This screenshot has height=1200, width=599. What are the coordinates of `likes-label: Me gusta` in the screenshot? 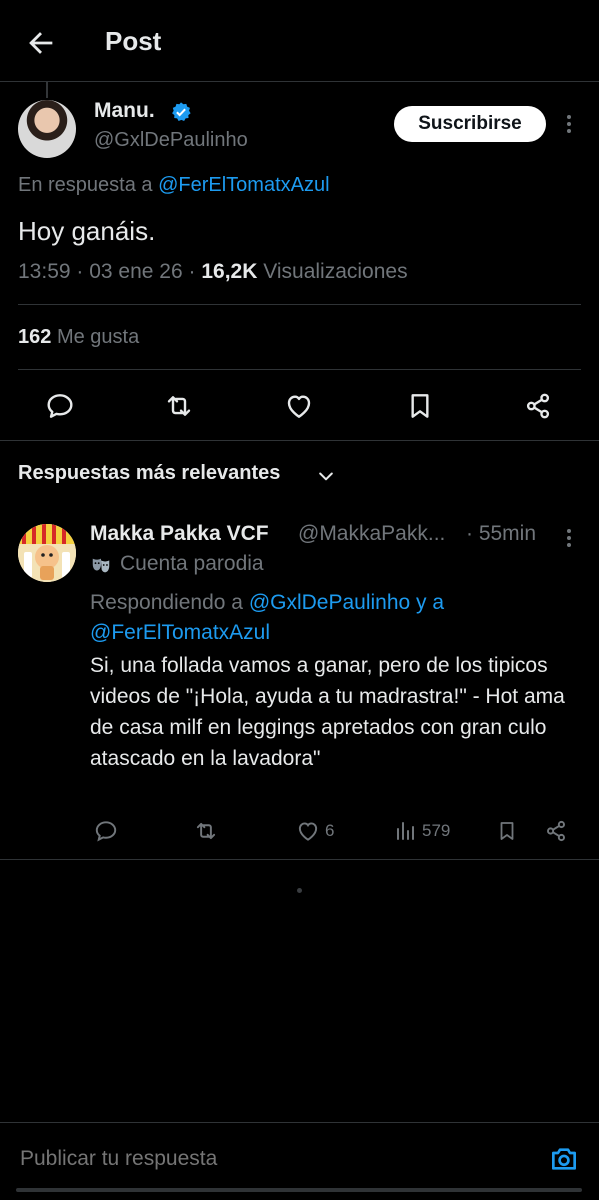 It's located at (98, 337).